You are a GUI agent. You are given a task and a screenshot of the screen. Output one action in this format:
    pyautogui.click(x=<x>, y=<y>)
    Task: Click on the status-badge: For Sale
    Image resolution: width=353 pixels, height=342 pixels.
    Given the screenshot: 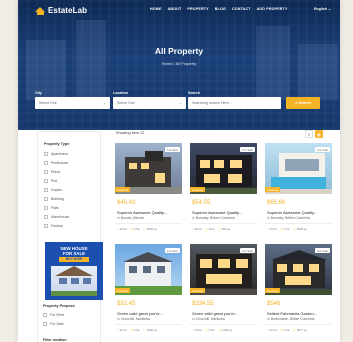 What is the action you would take?
    pyautogui.click(x=247, y=250)
    